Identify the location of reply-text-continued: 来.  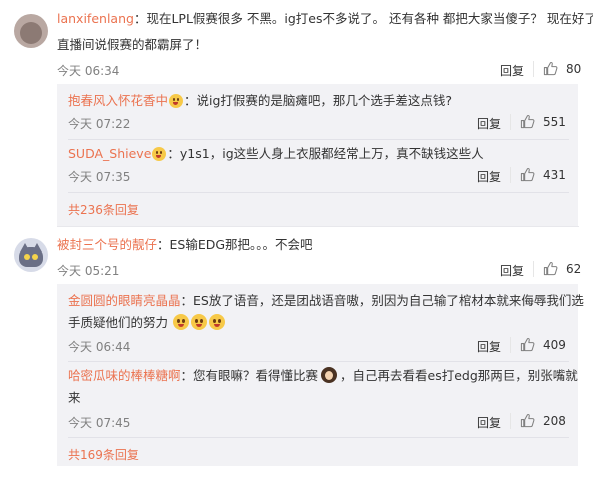
(74, 397).